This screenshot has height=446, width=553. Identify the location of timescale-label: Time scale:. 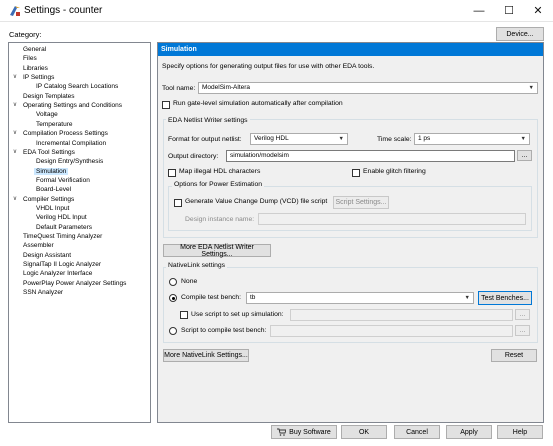
(394, 139).